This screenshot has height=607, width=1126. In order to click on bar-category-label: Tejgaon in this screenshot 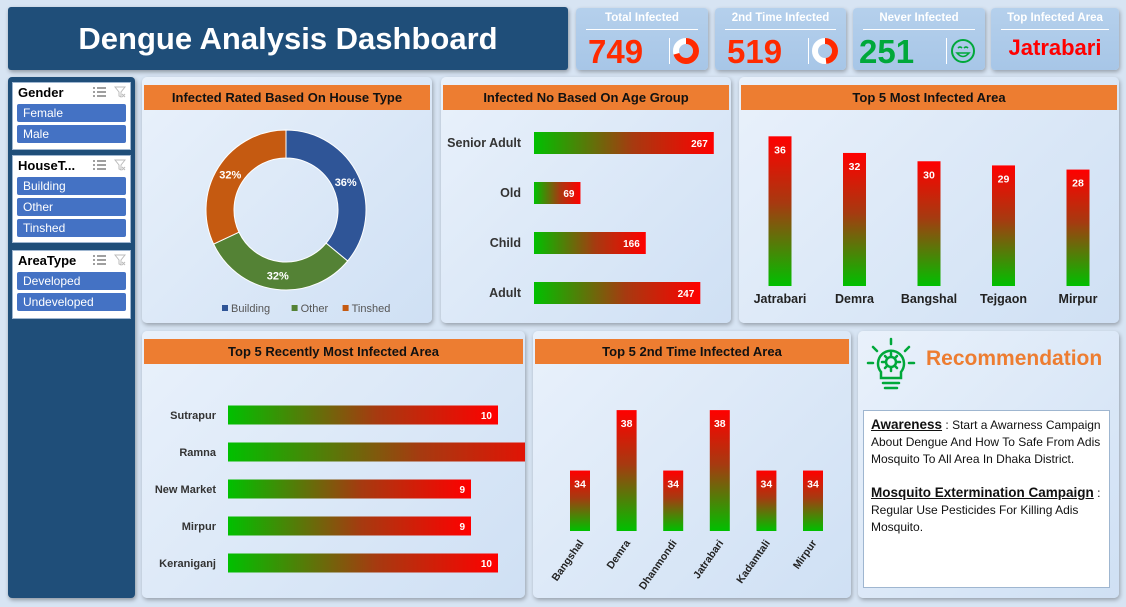, I will do `click(1003, 299)`.